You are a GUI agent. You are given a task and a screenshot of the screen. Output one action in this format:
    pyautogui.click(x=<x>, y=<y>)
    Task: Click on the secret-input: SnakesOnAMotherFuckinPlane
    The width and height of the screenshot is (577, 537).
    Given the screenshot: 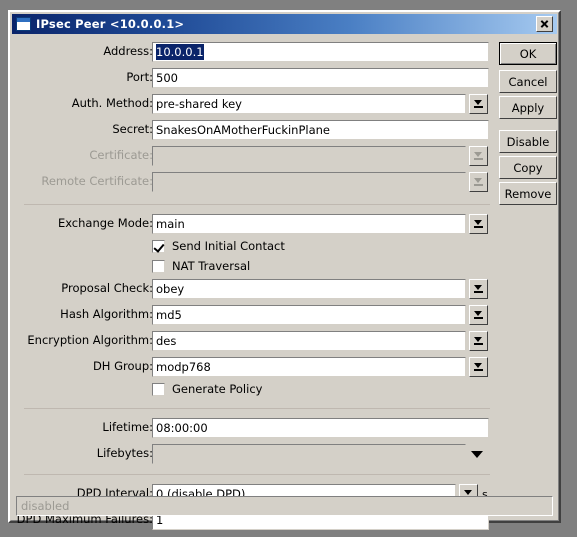 What is the action you would take?
    pyautogui.click(x=320, y=130)
    